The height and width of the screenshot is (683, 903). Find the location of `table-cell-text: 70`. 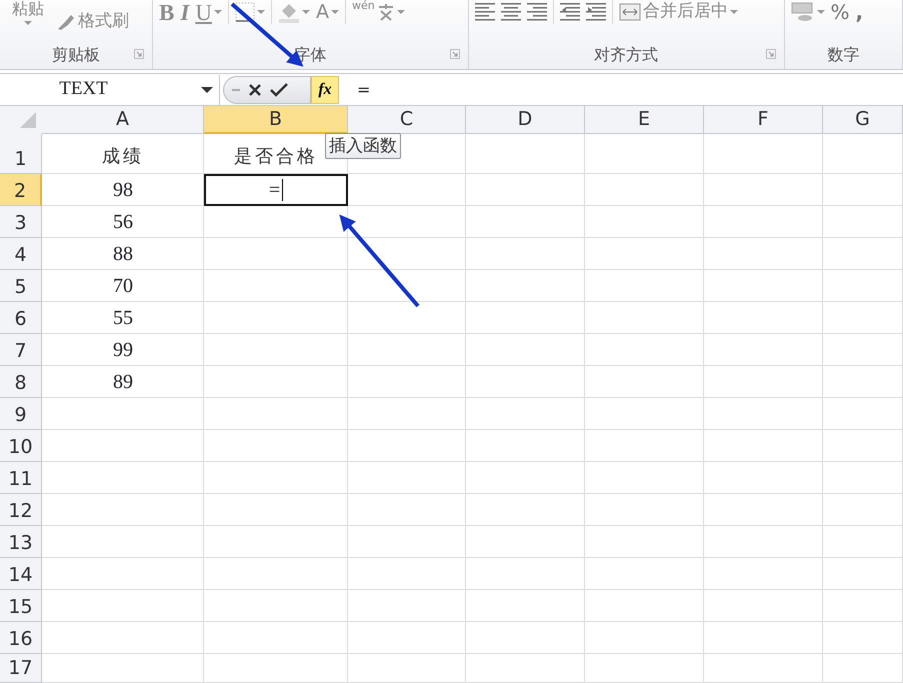

table-cell-text: 70 is located at coordinates (123, 286).